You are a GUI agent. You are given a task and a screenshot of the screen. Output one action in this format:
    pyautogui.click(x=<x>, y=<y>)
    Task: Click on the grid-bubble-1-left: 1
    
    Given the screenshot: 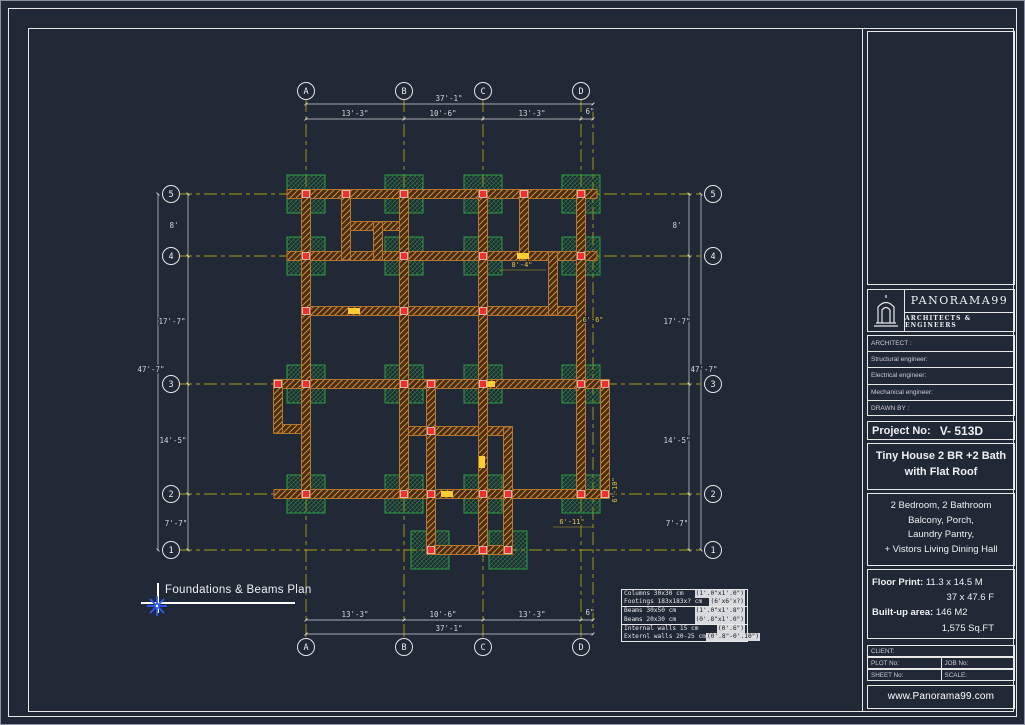 What is the action you would take?
    pyautogui.click(x=171, y=550)
    